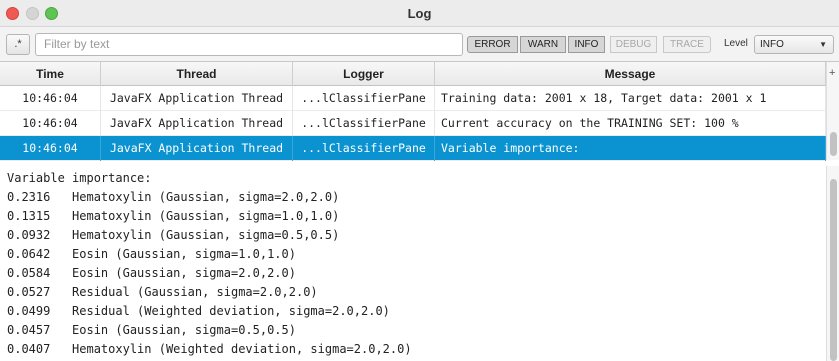  What do you see at coordinates (543, 44) in the screenshot?
I see `warn-level-toggle: WARN` at bounding box center [543, 44].